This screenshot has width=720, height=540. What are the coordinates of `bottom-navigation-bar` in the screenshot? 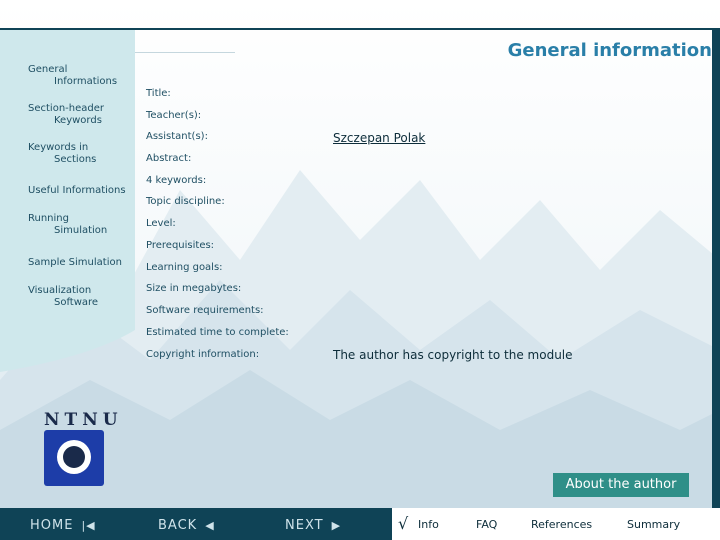 It's located at (360, 524).